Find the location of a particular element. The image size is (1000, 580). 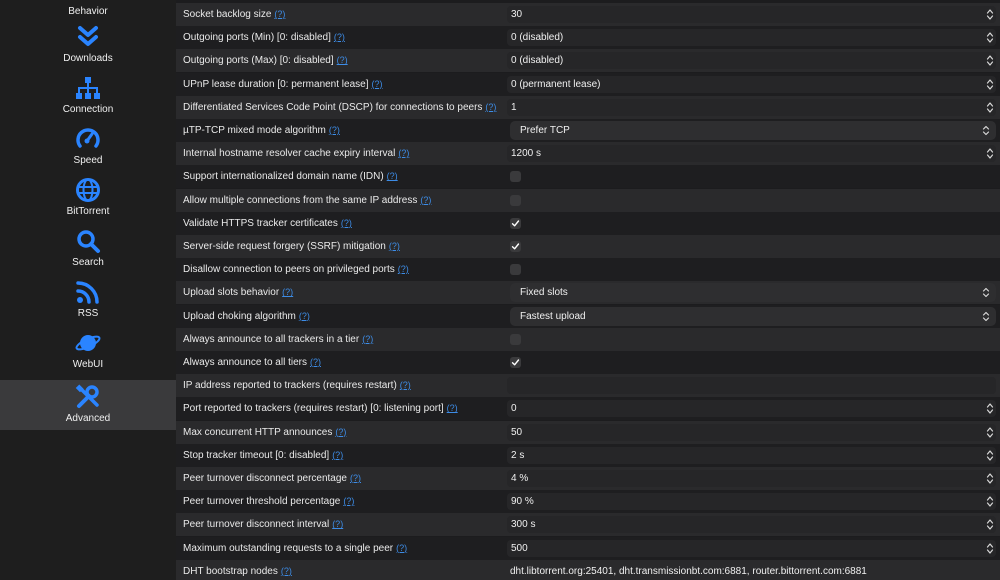

sidebar-item-webui: WebUI is located at coordinates (88, 353).